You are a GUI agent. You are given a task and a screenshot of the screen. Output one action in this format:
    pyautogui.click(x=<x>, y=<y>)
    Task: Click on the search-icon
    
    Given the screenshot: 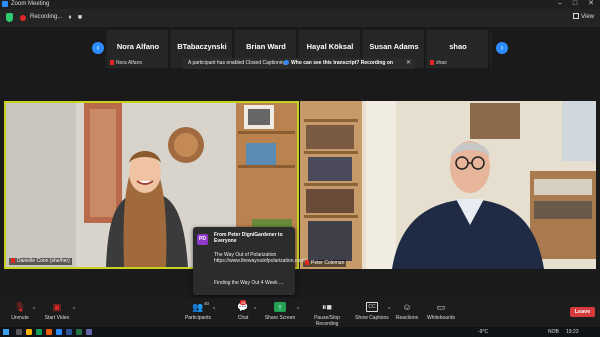 What is the action you would take?
    pyautogui.click(x=19, y=332)
    